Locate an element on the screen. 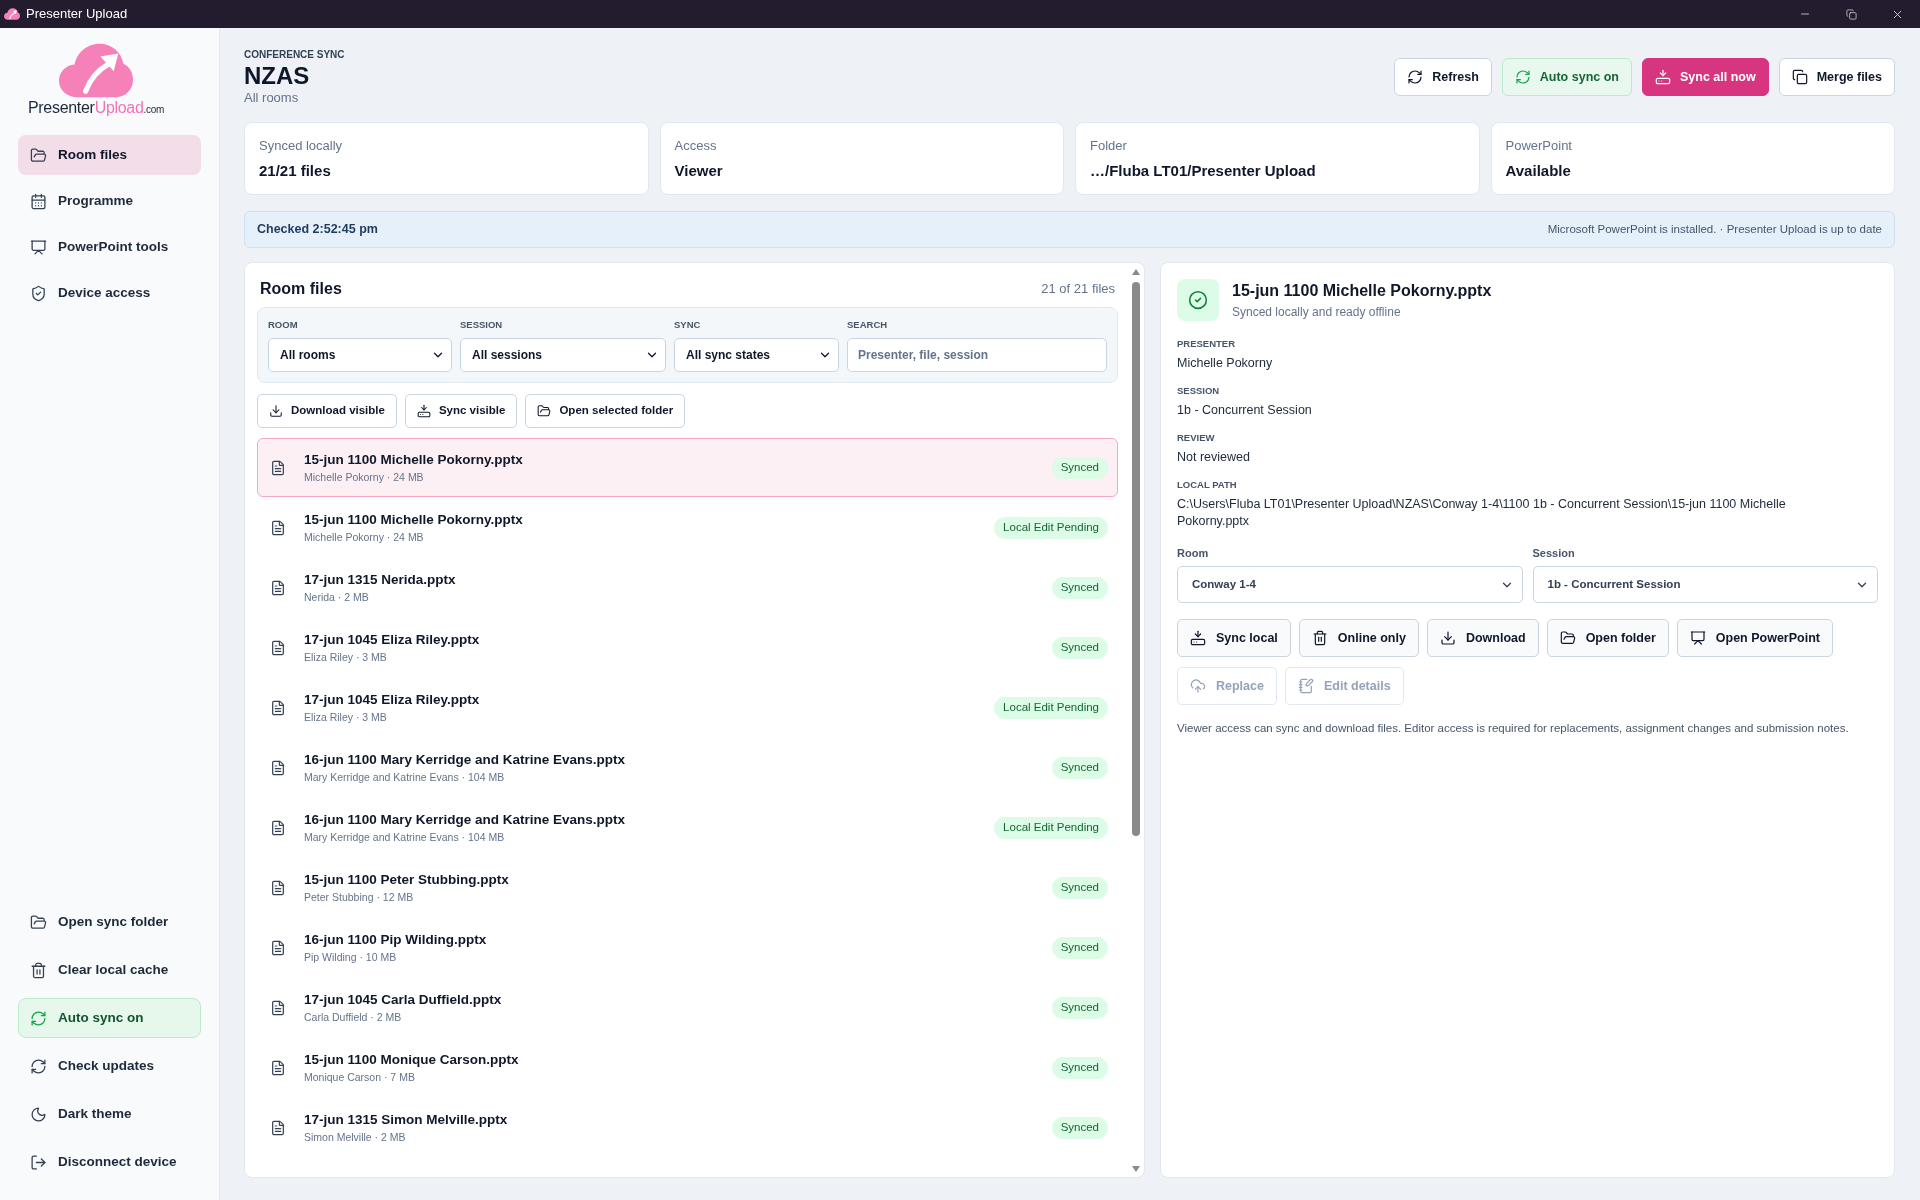  header-button: Merge files is located at coordinates (1836, 77).